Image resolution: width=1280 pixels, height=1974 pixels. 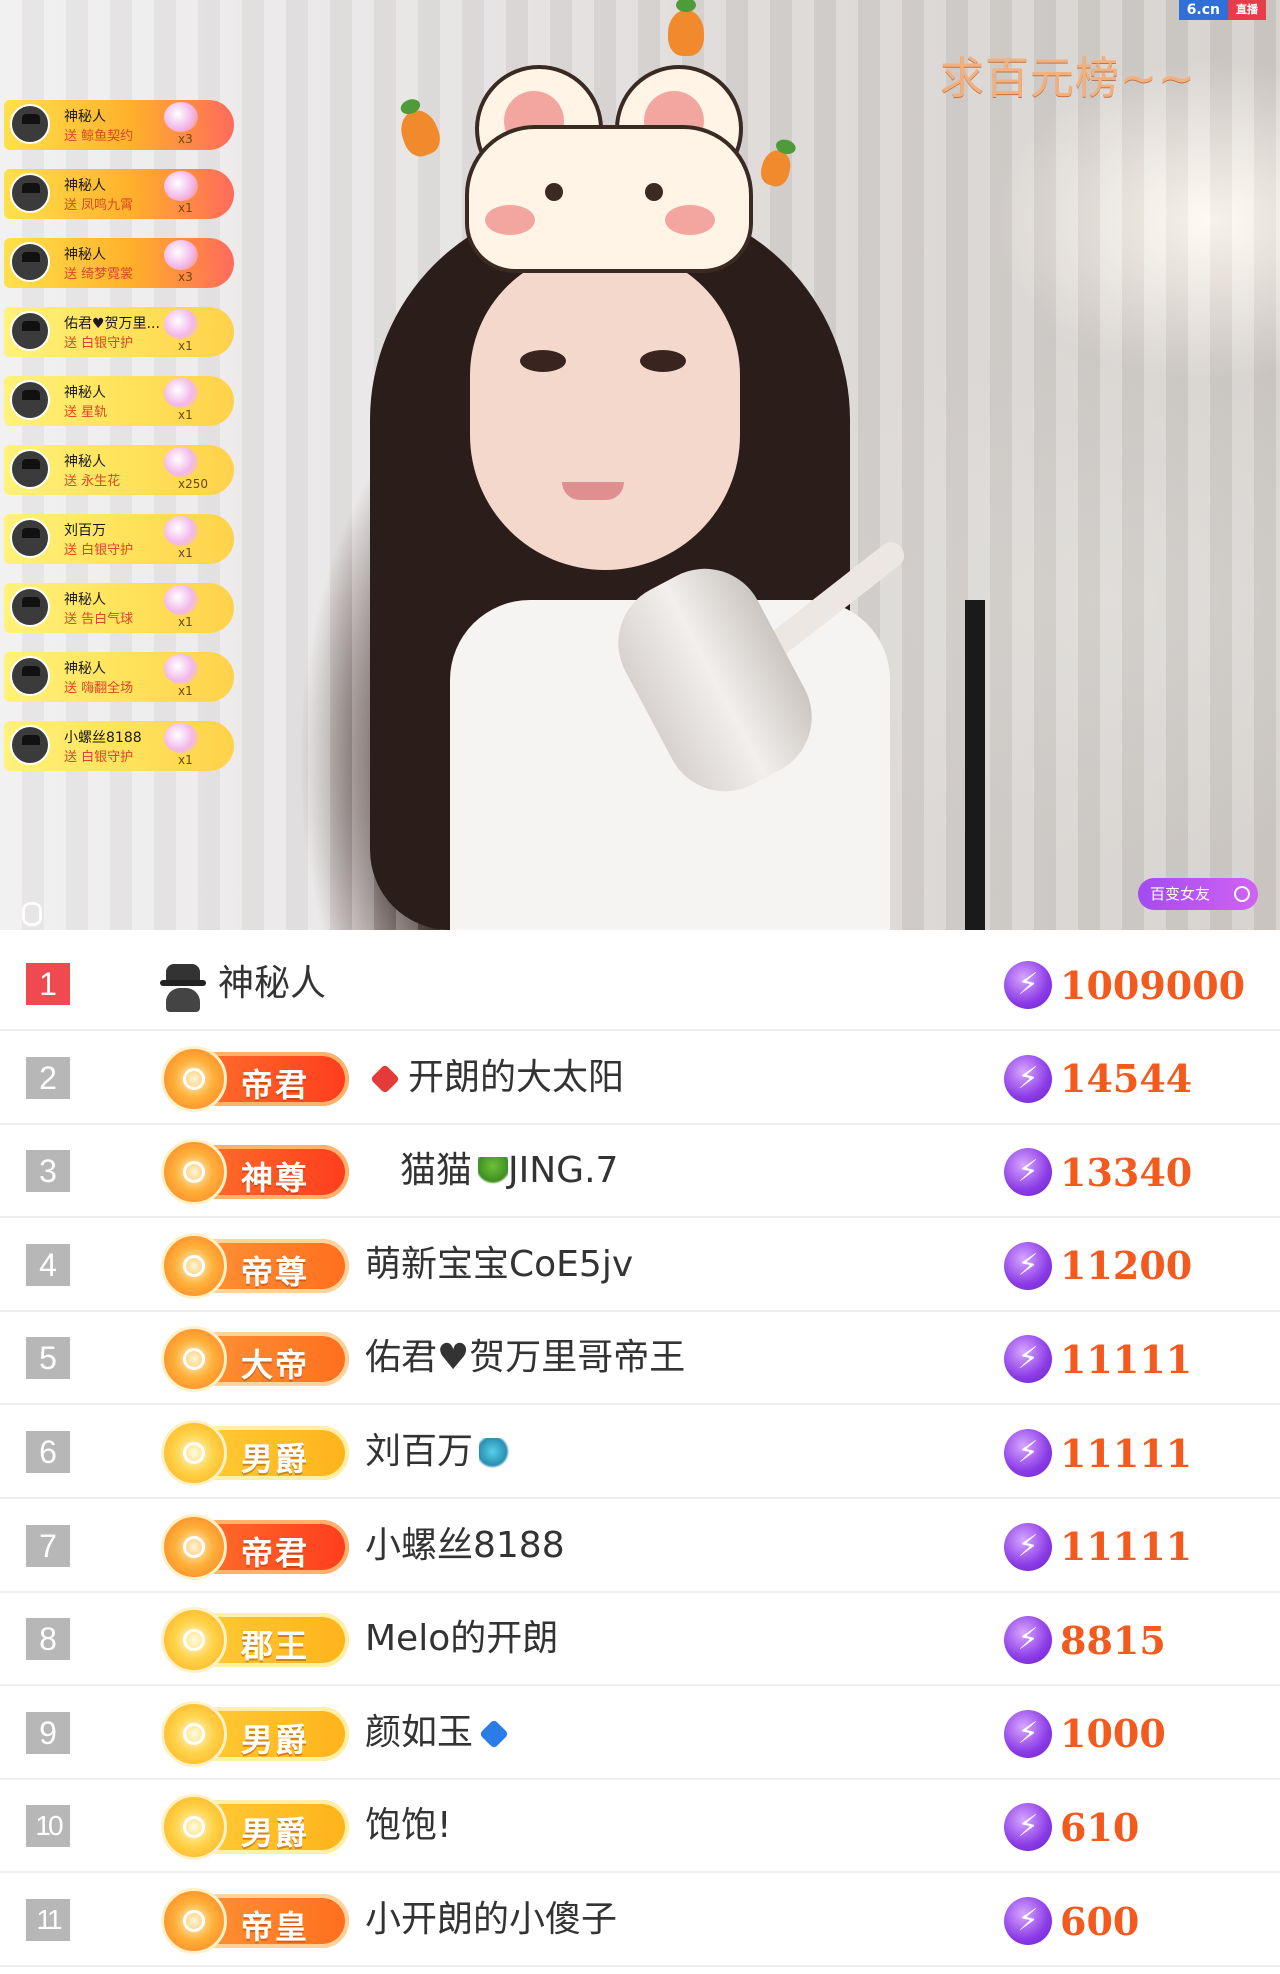 I want to click on score-value: 11200, so click(x=1126, y=1266).